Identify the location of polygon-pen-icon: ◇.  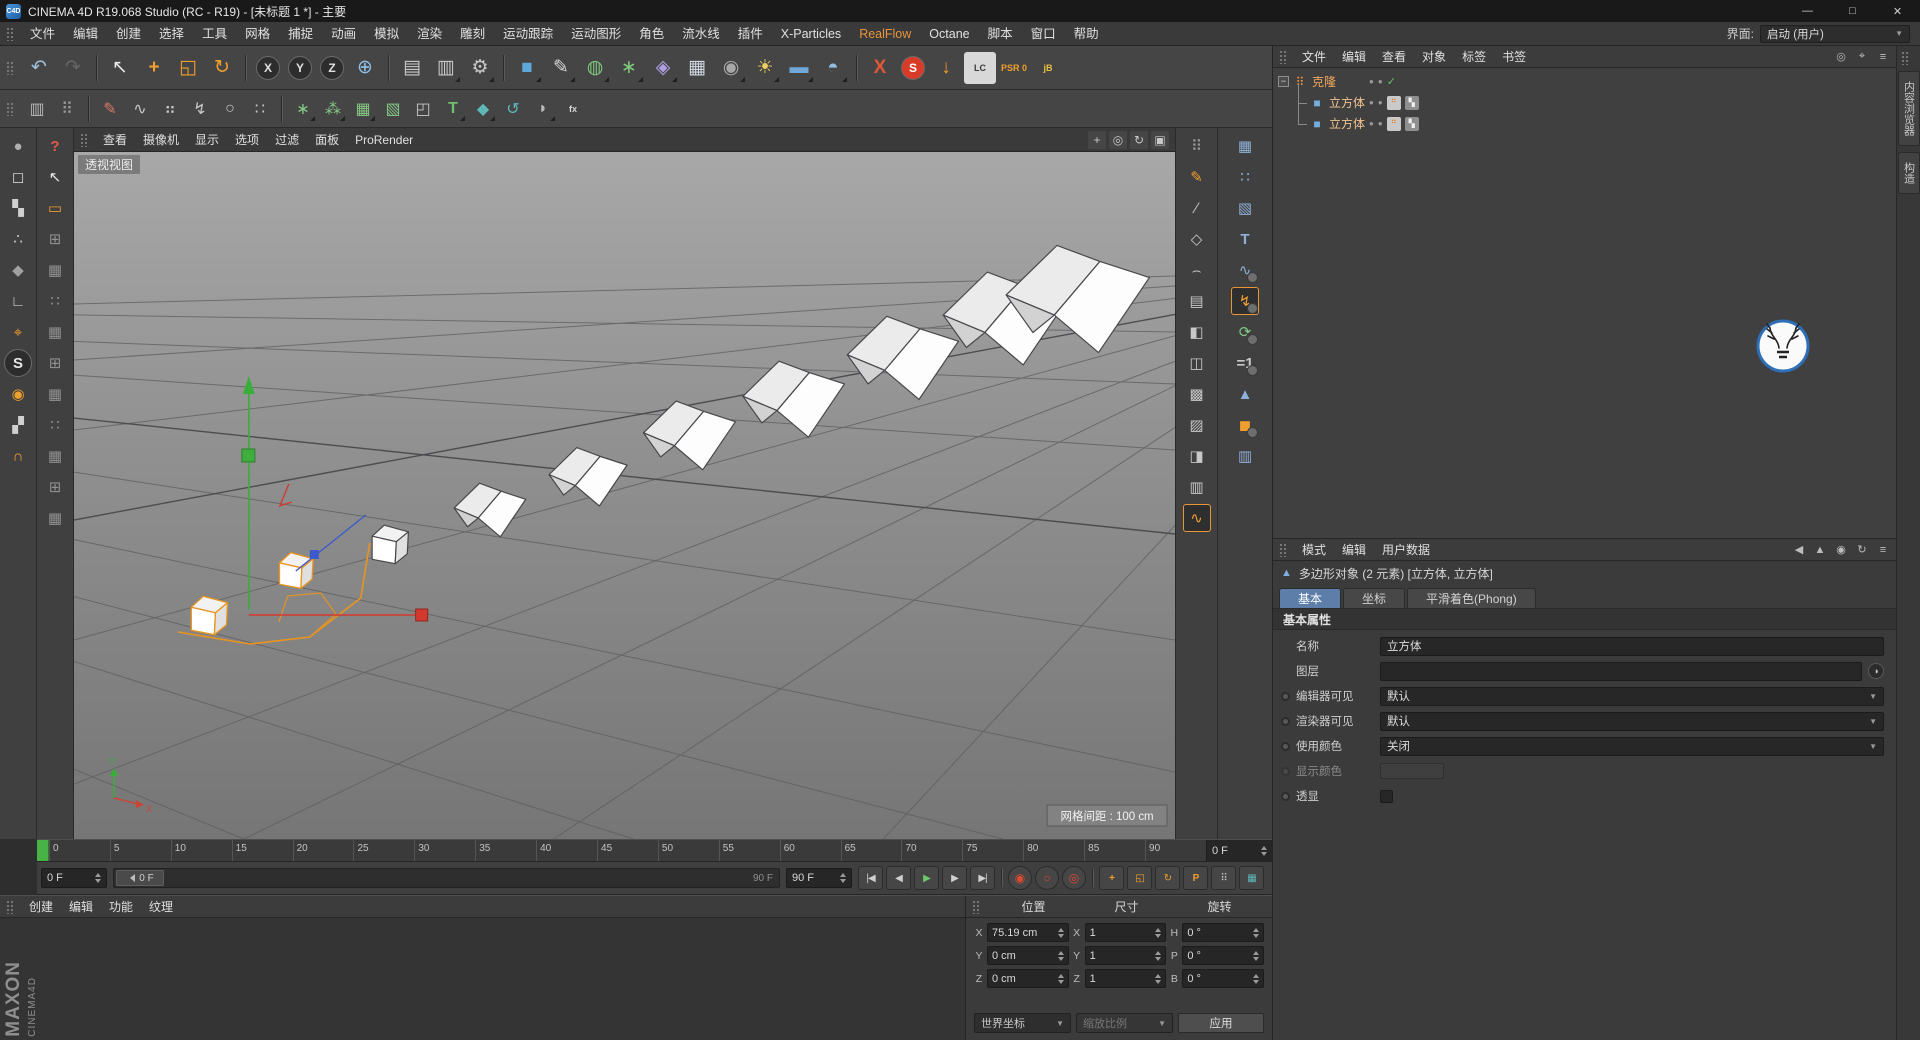
(1197, 239).